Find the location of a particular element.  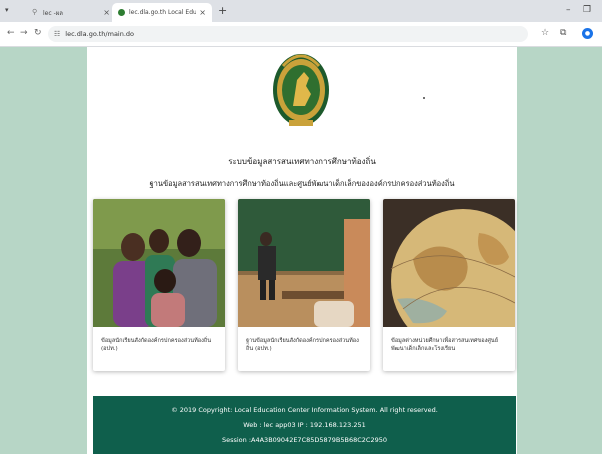

footer-web-info: Web : lec app03 IP : 192.168.123.251 is located at coordinates (304, 425).